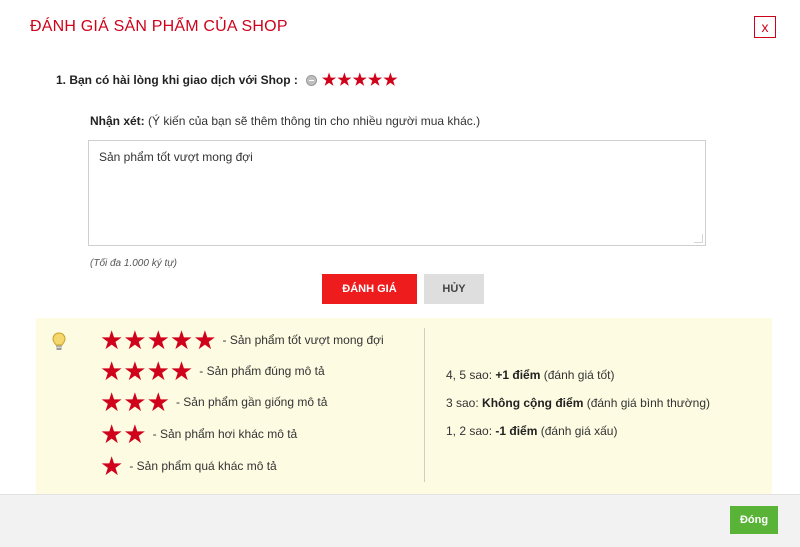 This screenshot has height=547, width=800. Describe the element at coordinates (135, 402) in the screenshot. I see `star-icon: ★★★` at that location.